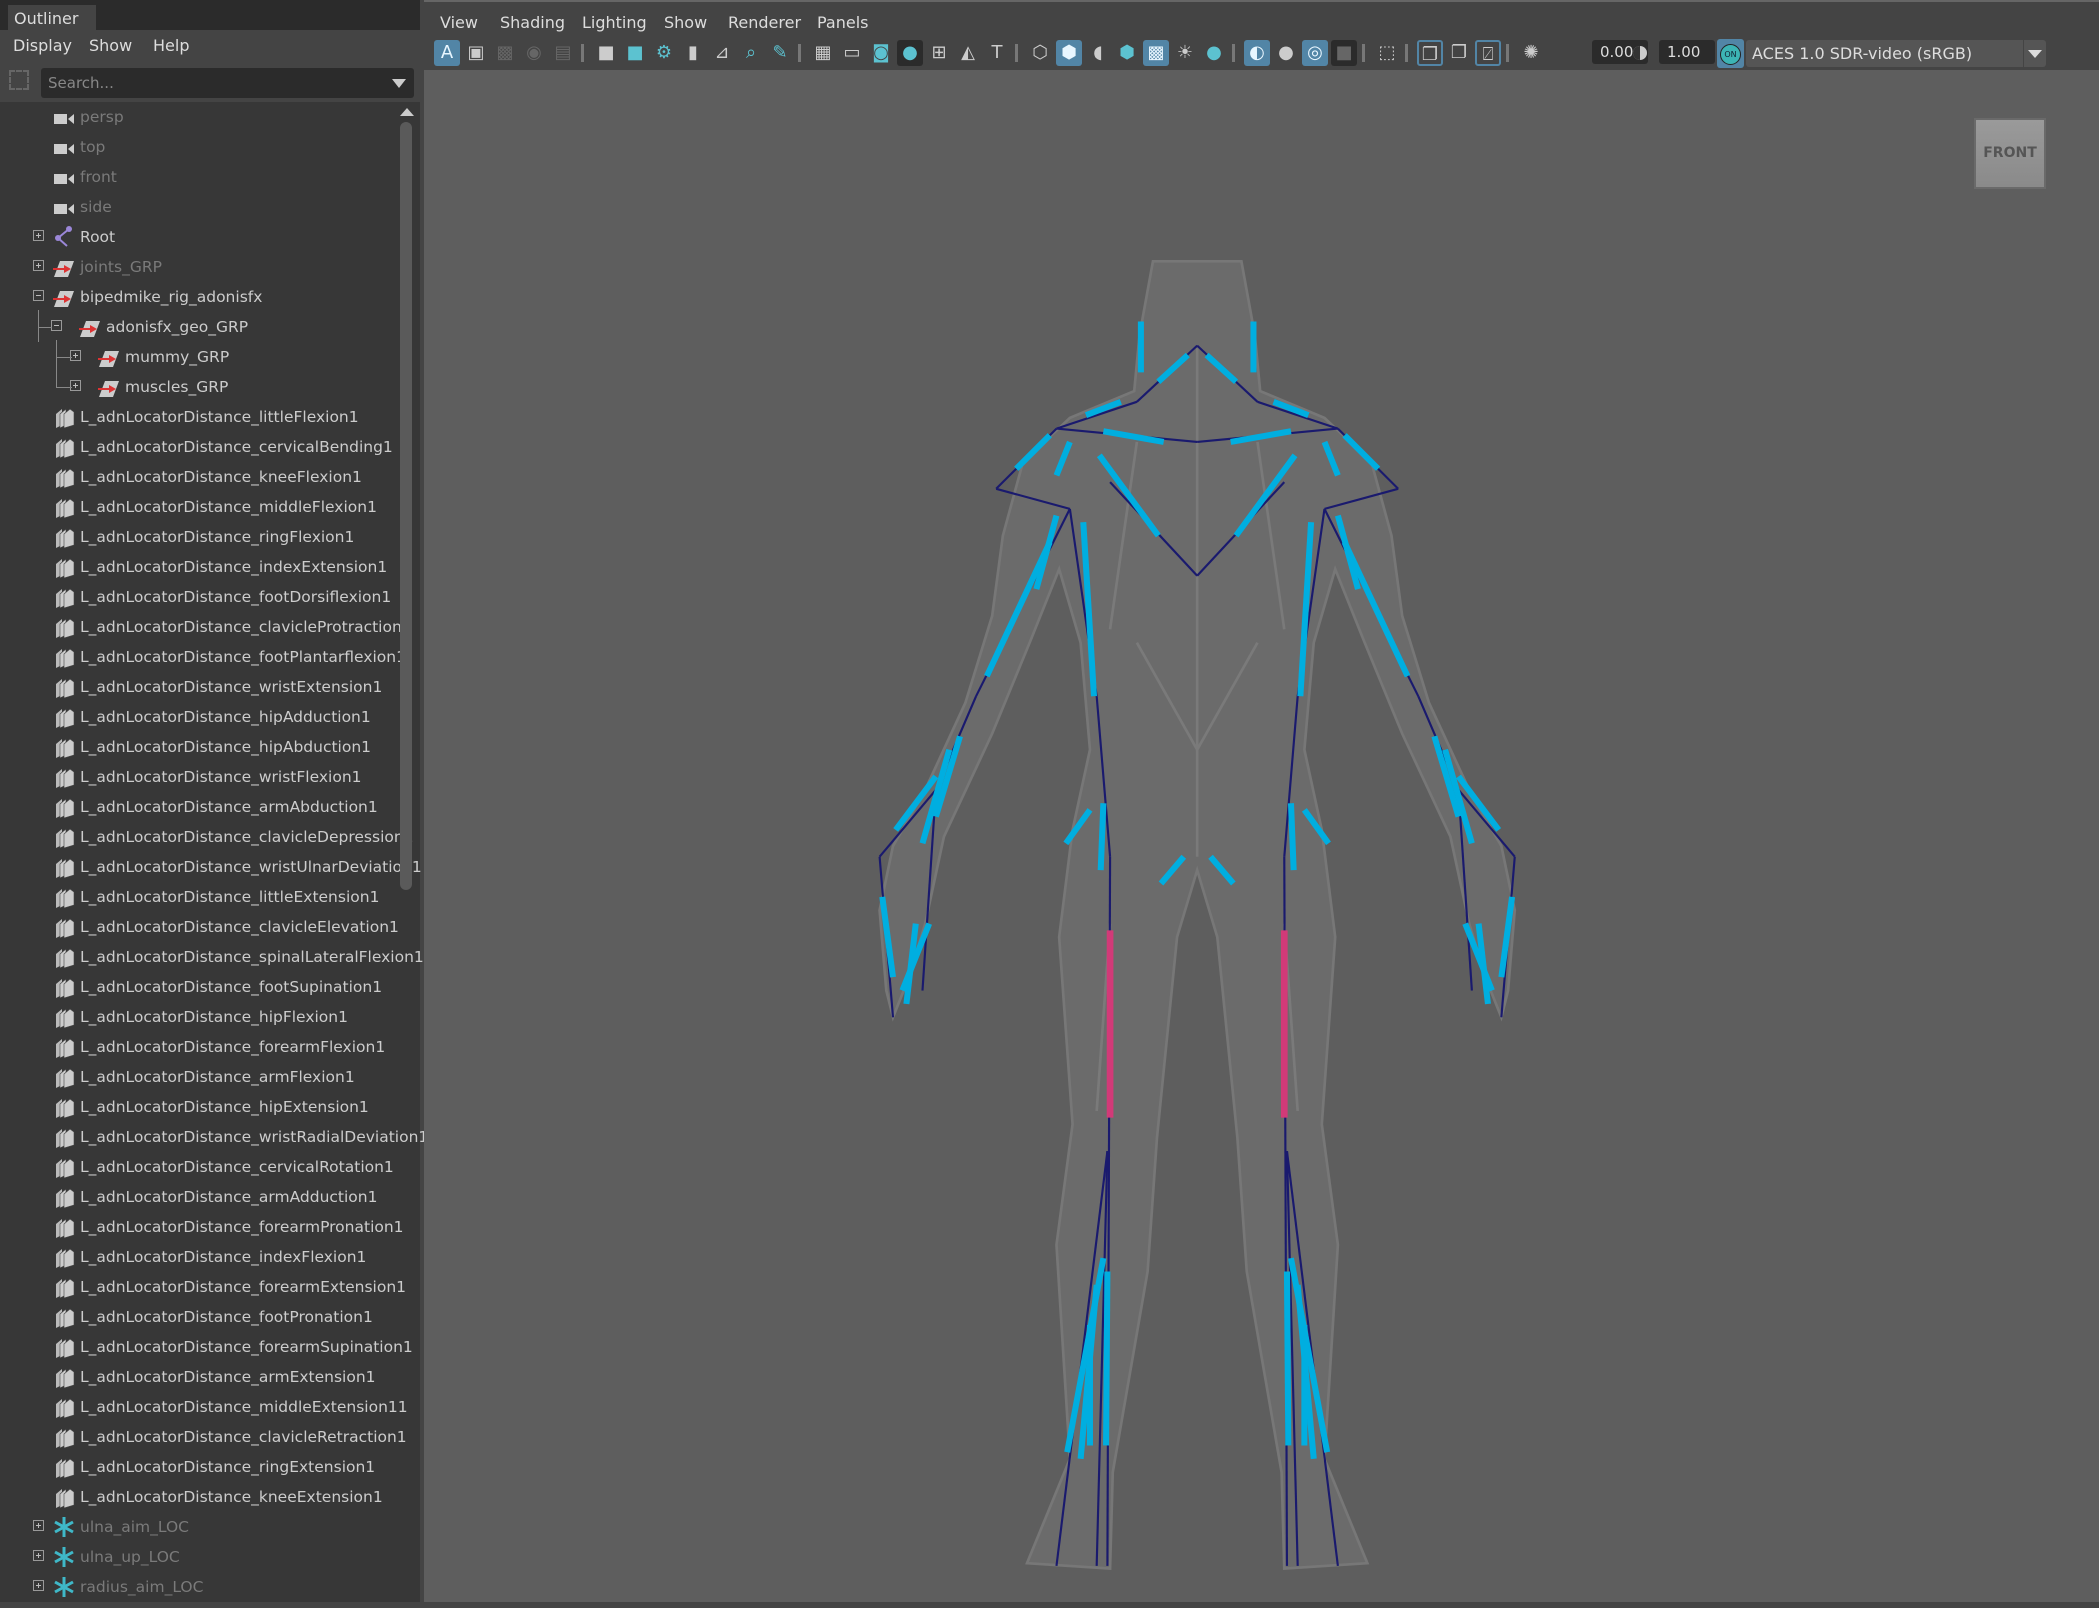  What do you see at coordinates (206, 1347) in the screenshot?
I see `outliner-item: L_adnLocatorDistance_forearmSupination1` at bounding box center [206, 1347].